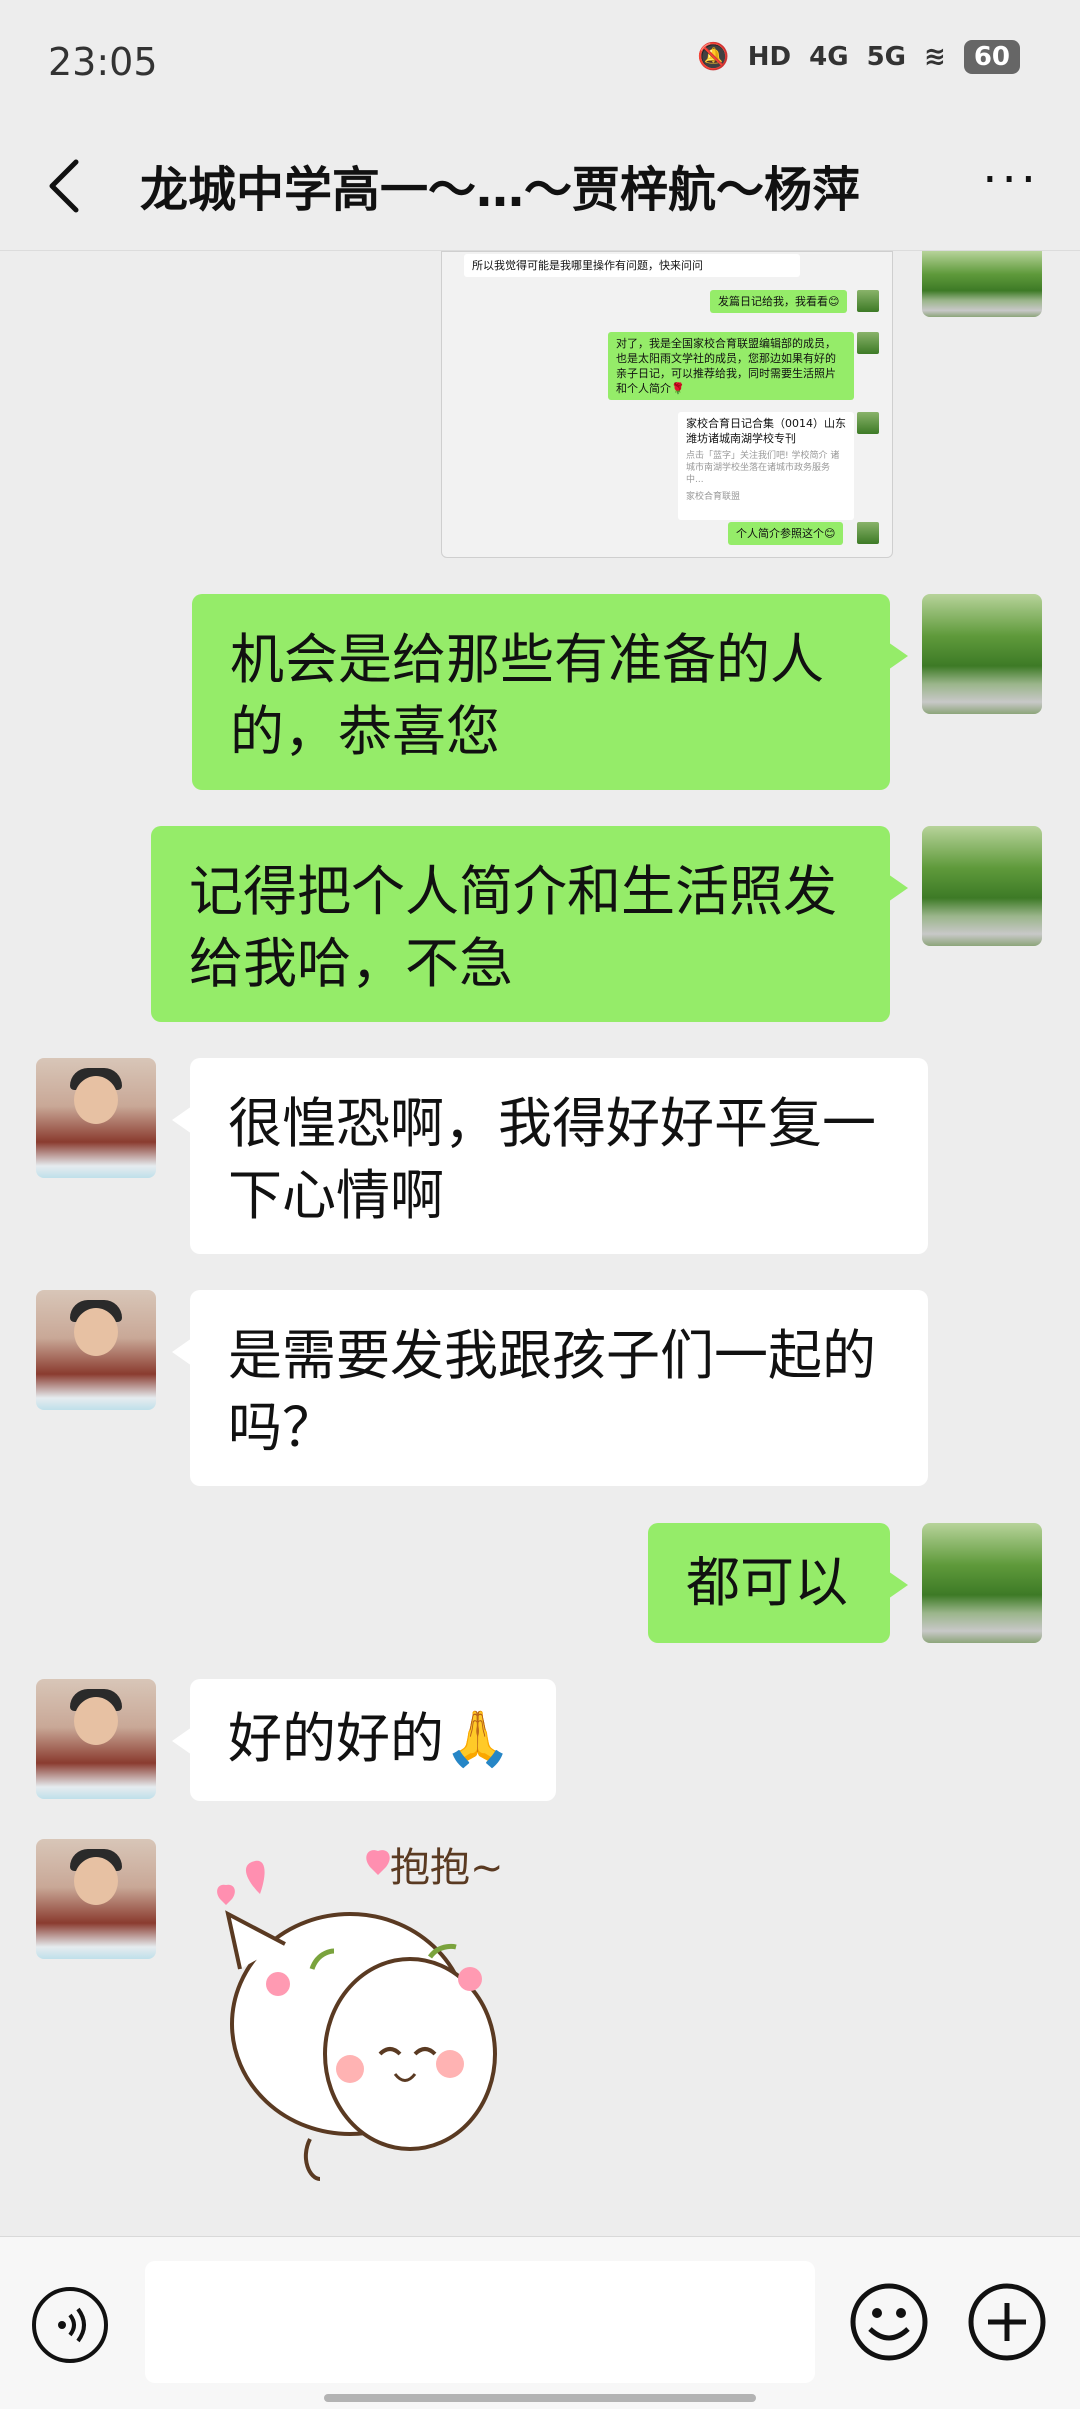 Image resolution: width=1080 pixels, height=2409 pixels. I want to click on message-bubble-sent: 都可以, so click(778, 1583).